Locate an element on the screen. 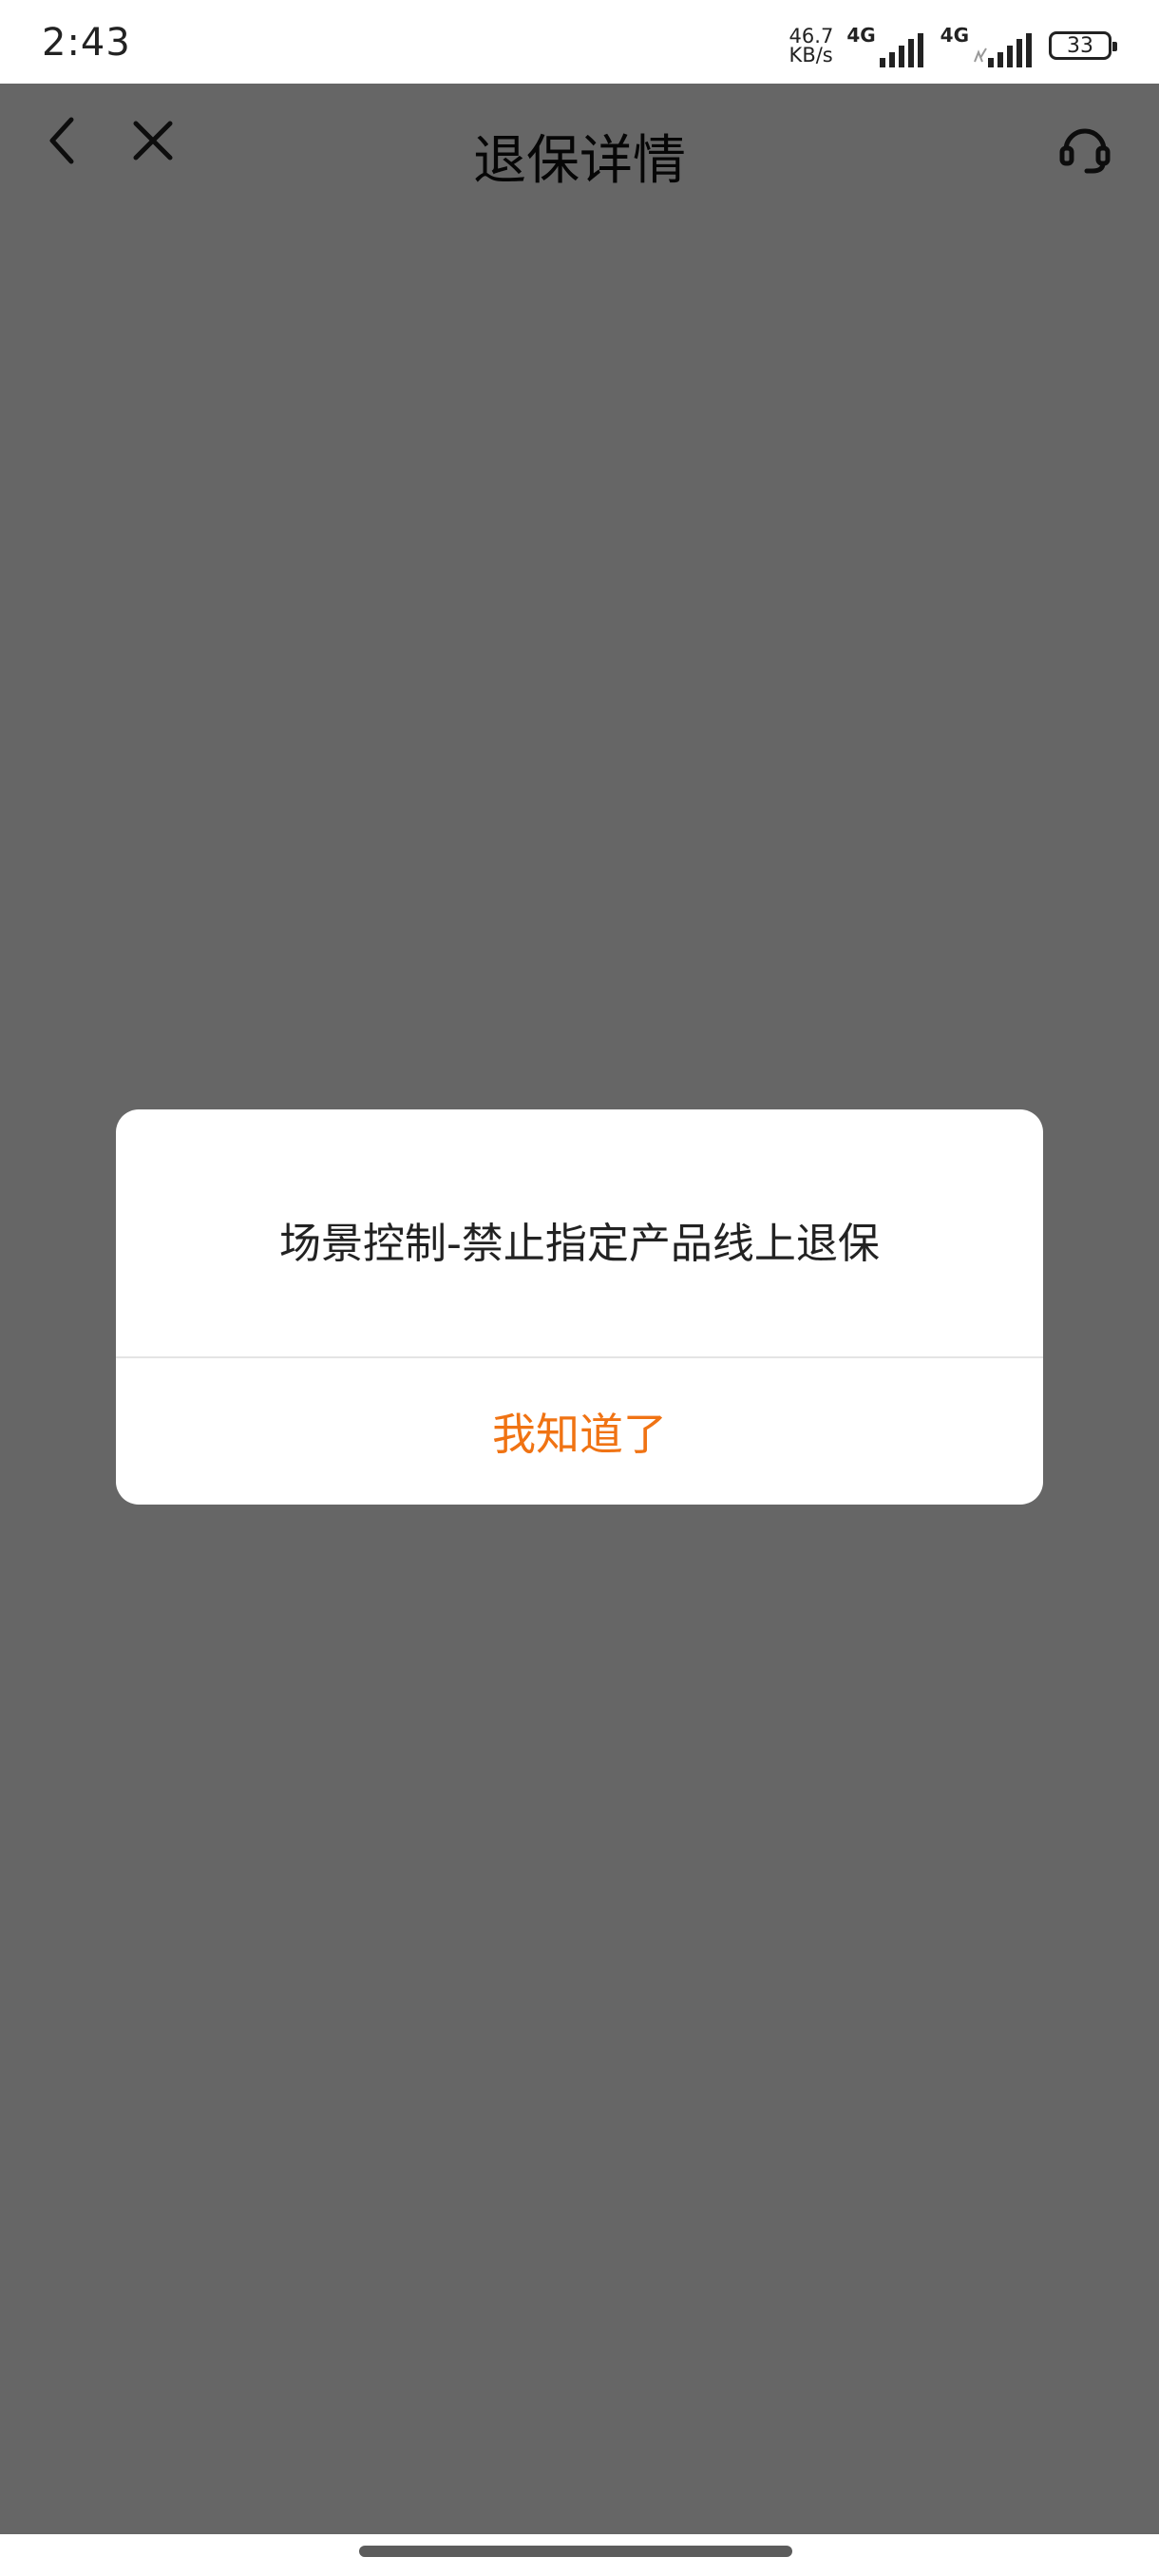 The width and height of the screenshot is (1159, 2576). sim1-signal: 4G is located at coordinates (886, 45).